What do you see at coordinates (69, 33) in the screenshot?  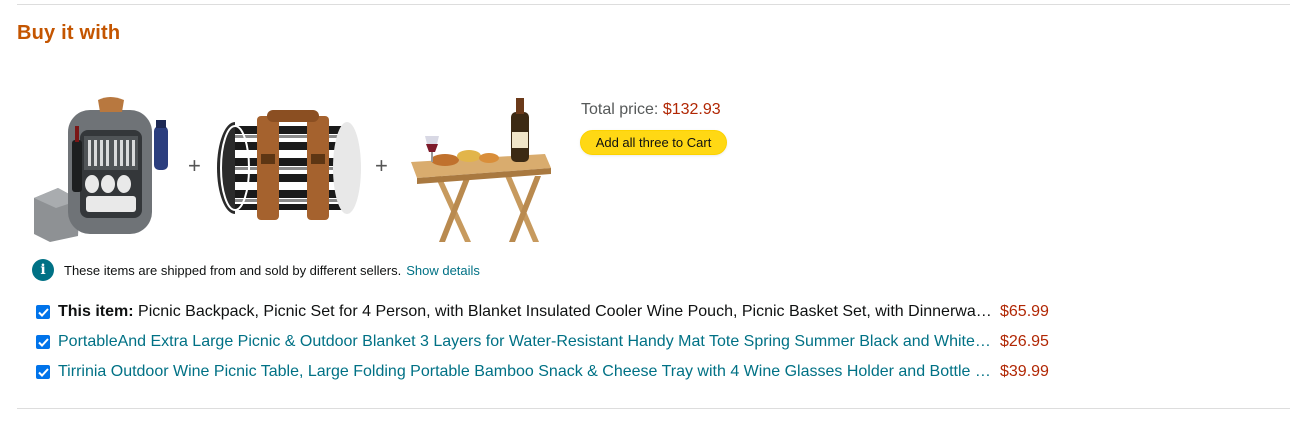 I see `section-heading: Buy it with` at bounding box center [69, 33].